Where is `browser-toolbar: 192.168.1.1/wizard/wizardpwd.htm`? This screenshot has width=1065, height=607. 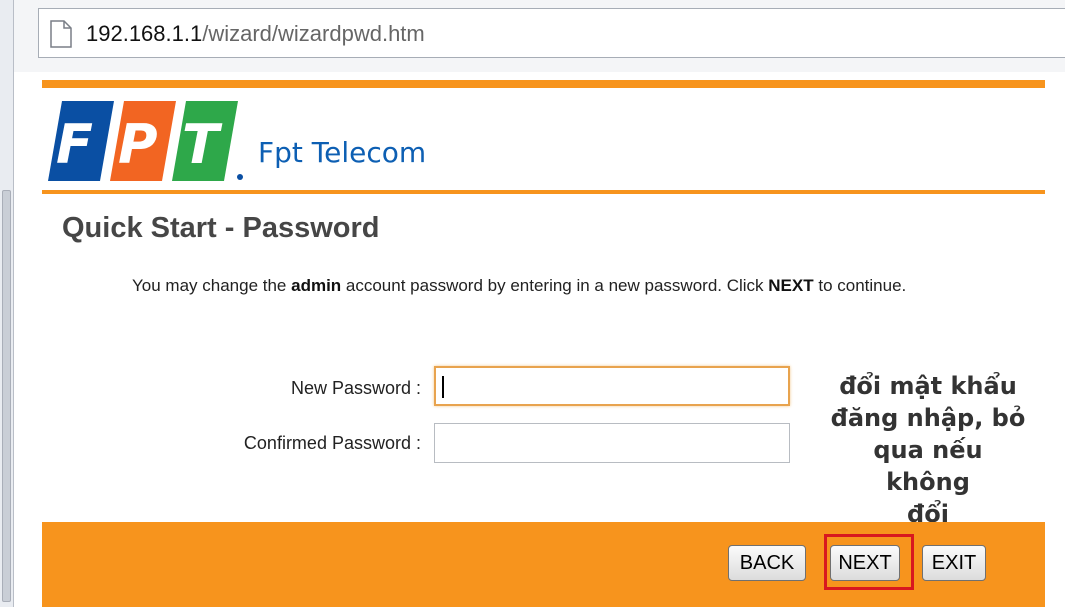 browser-toolbar: 192.168.1.1/wizard/wizardpwd.htm is located at coordinates (539, 36).